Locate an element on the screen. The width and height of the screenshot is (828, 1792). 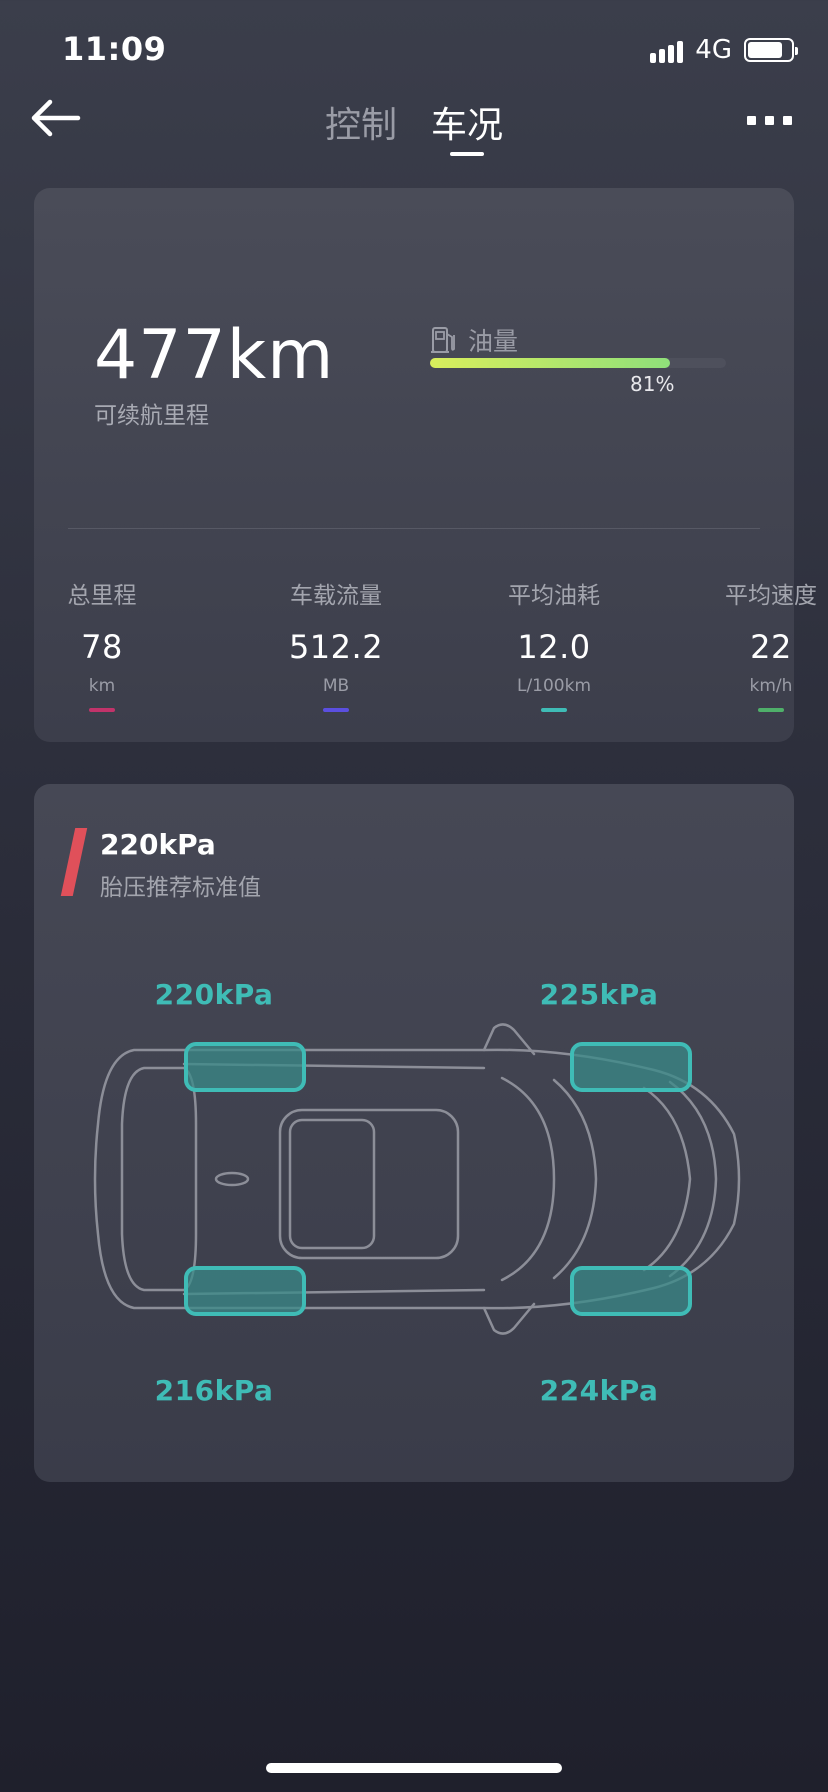
tab-control: 控制 is located at coordinates (361, 122).